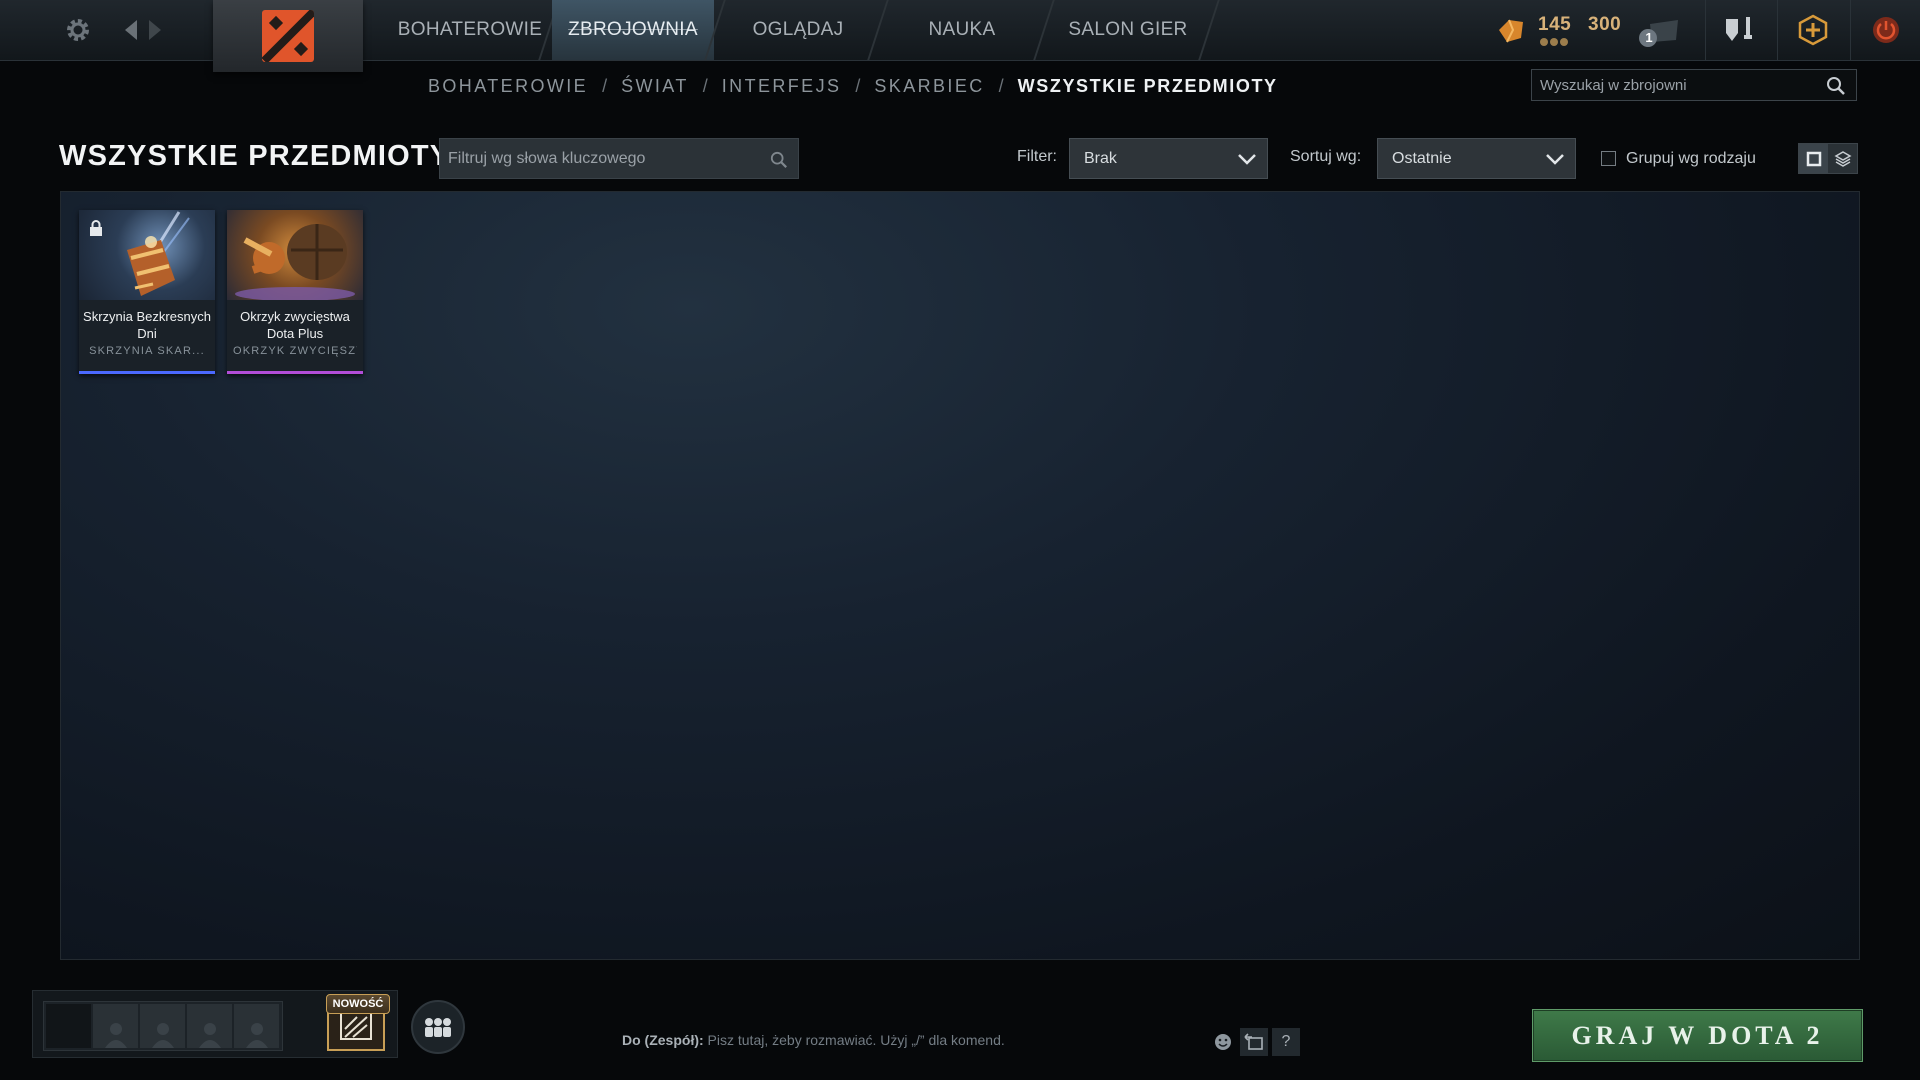  I want to click on power-button, so click(1885, 30).